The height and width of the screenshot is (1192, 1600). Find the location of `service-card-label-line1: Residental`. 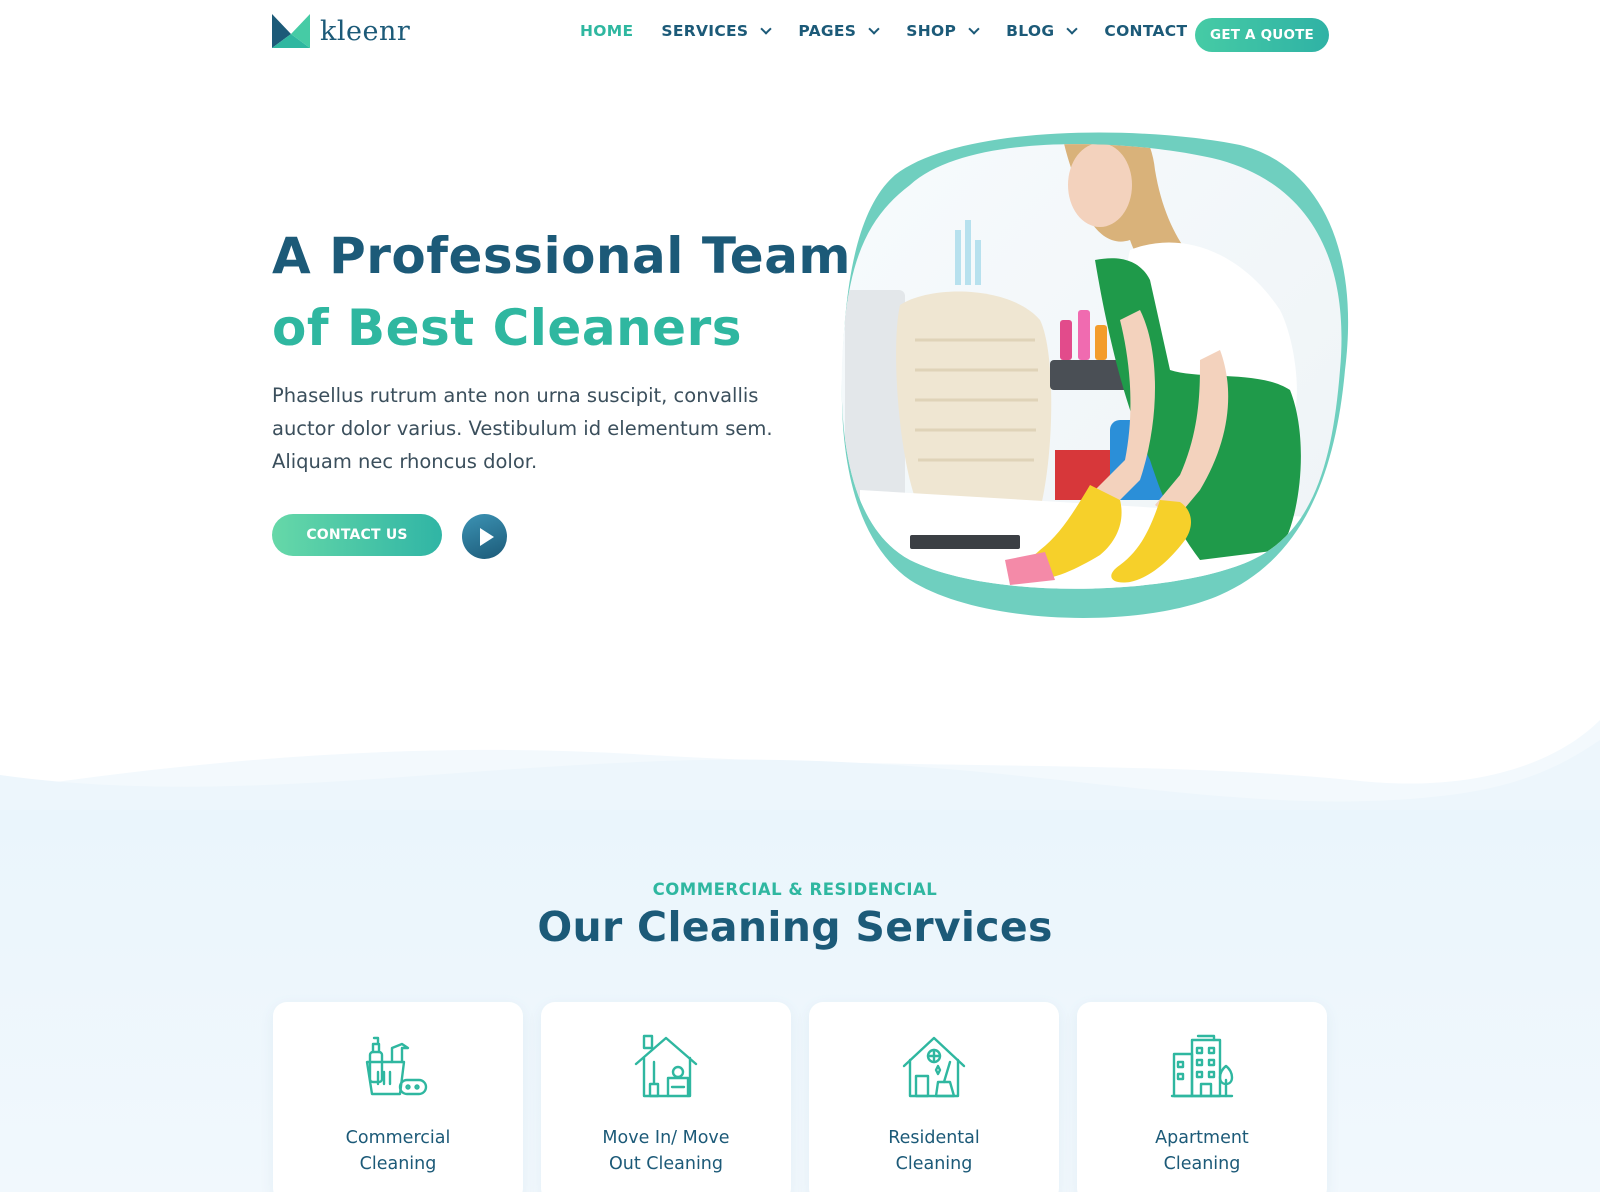

service-card-label-line1: Residental is located at coordinates (934, 1138).